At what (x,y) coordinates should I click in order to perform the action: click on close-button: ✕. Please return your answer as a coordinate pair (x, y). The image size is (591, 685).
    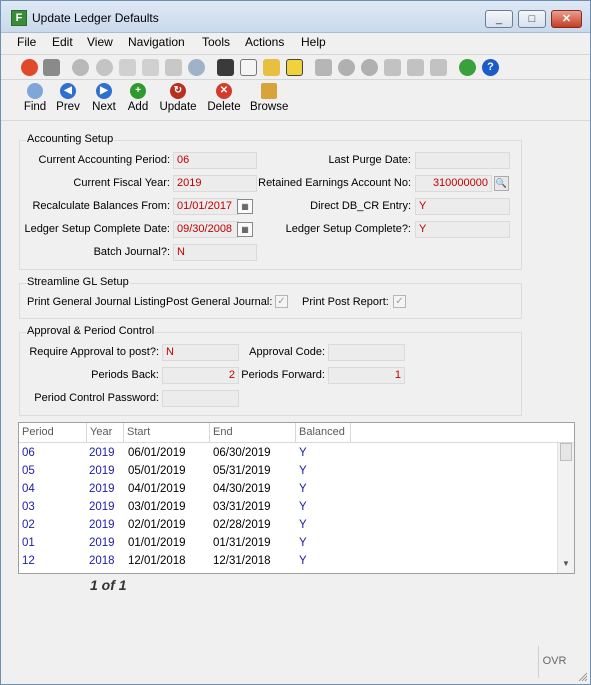
    Looking at the image, I should click on (566, 19).